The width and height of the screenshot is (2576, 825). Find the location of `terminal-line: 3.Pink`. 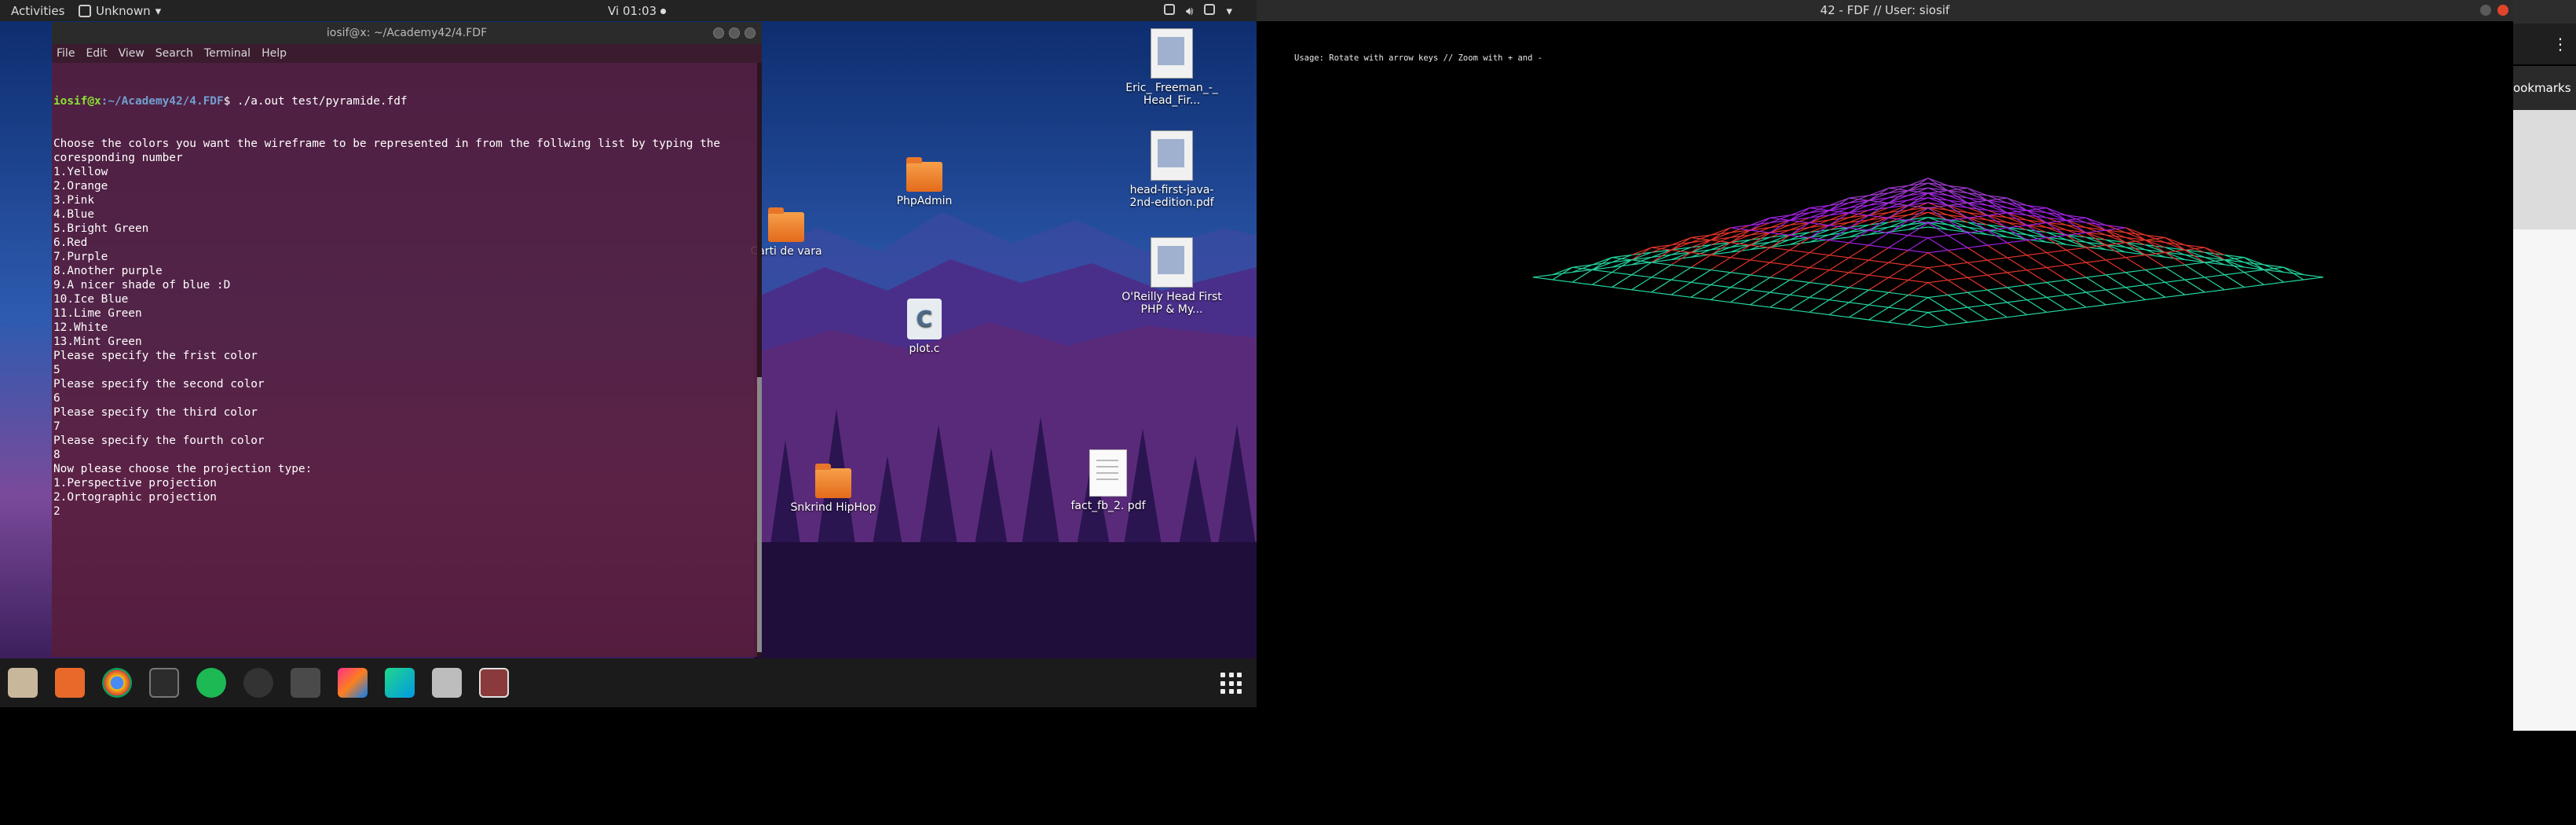

terminal-line: 3.Pink is located at coordinates (74, 200).